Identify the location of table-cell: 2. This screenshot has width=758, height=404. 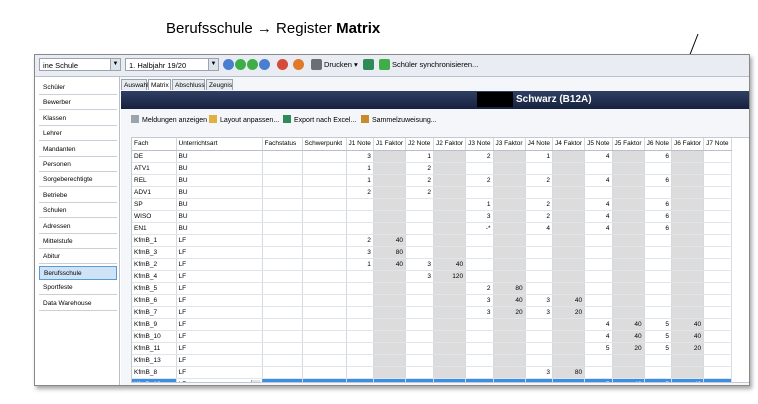
(479, 156).